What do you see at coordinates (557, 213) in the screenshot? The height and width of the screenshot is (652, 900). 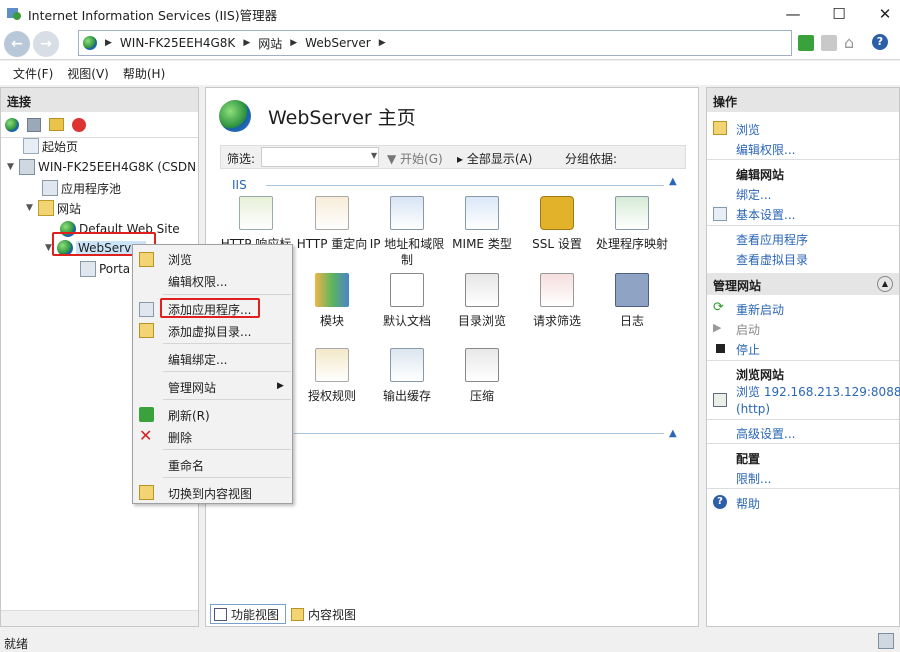 I see `lock-icon` at bounding box center [557, 213].